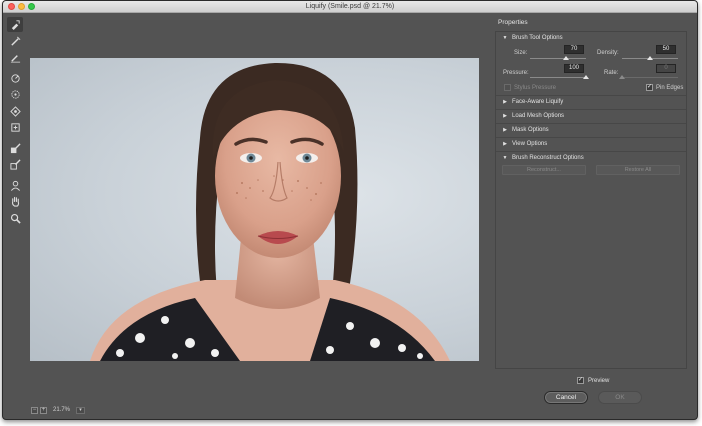 This screenshot has height=426, width=702. Describe the element at coordinates (558, 77) in the screenshot. I see `pressure-slider` at that location.